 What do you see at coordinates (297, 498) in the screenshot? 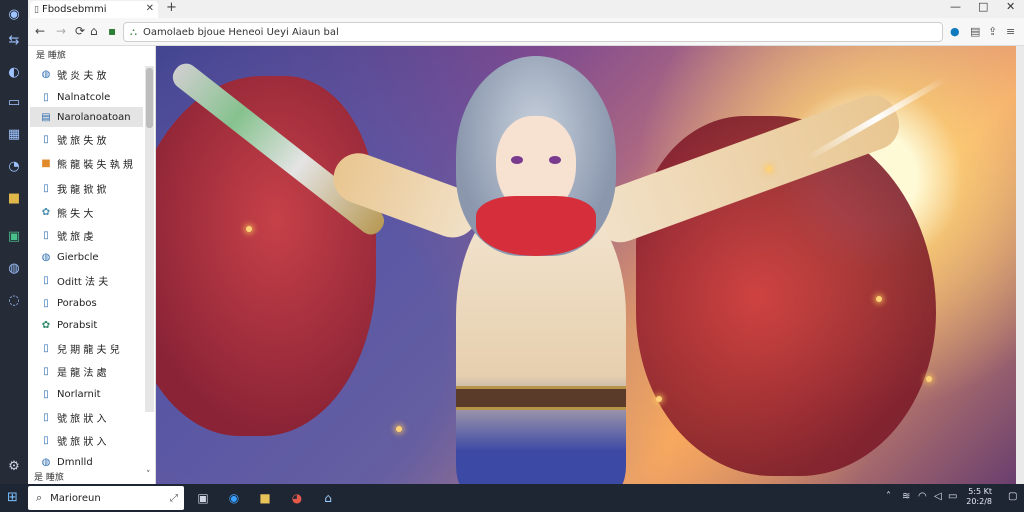
I see `chrome-icon: ◕` at bounding box center [297, 498].